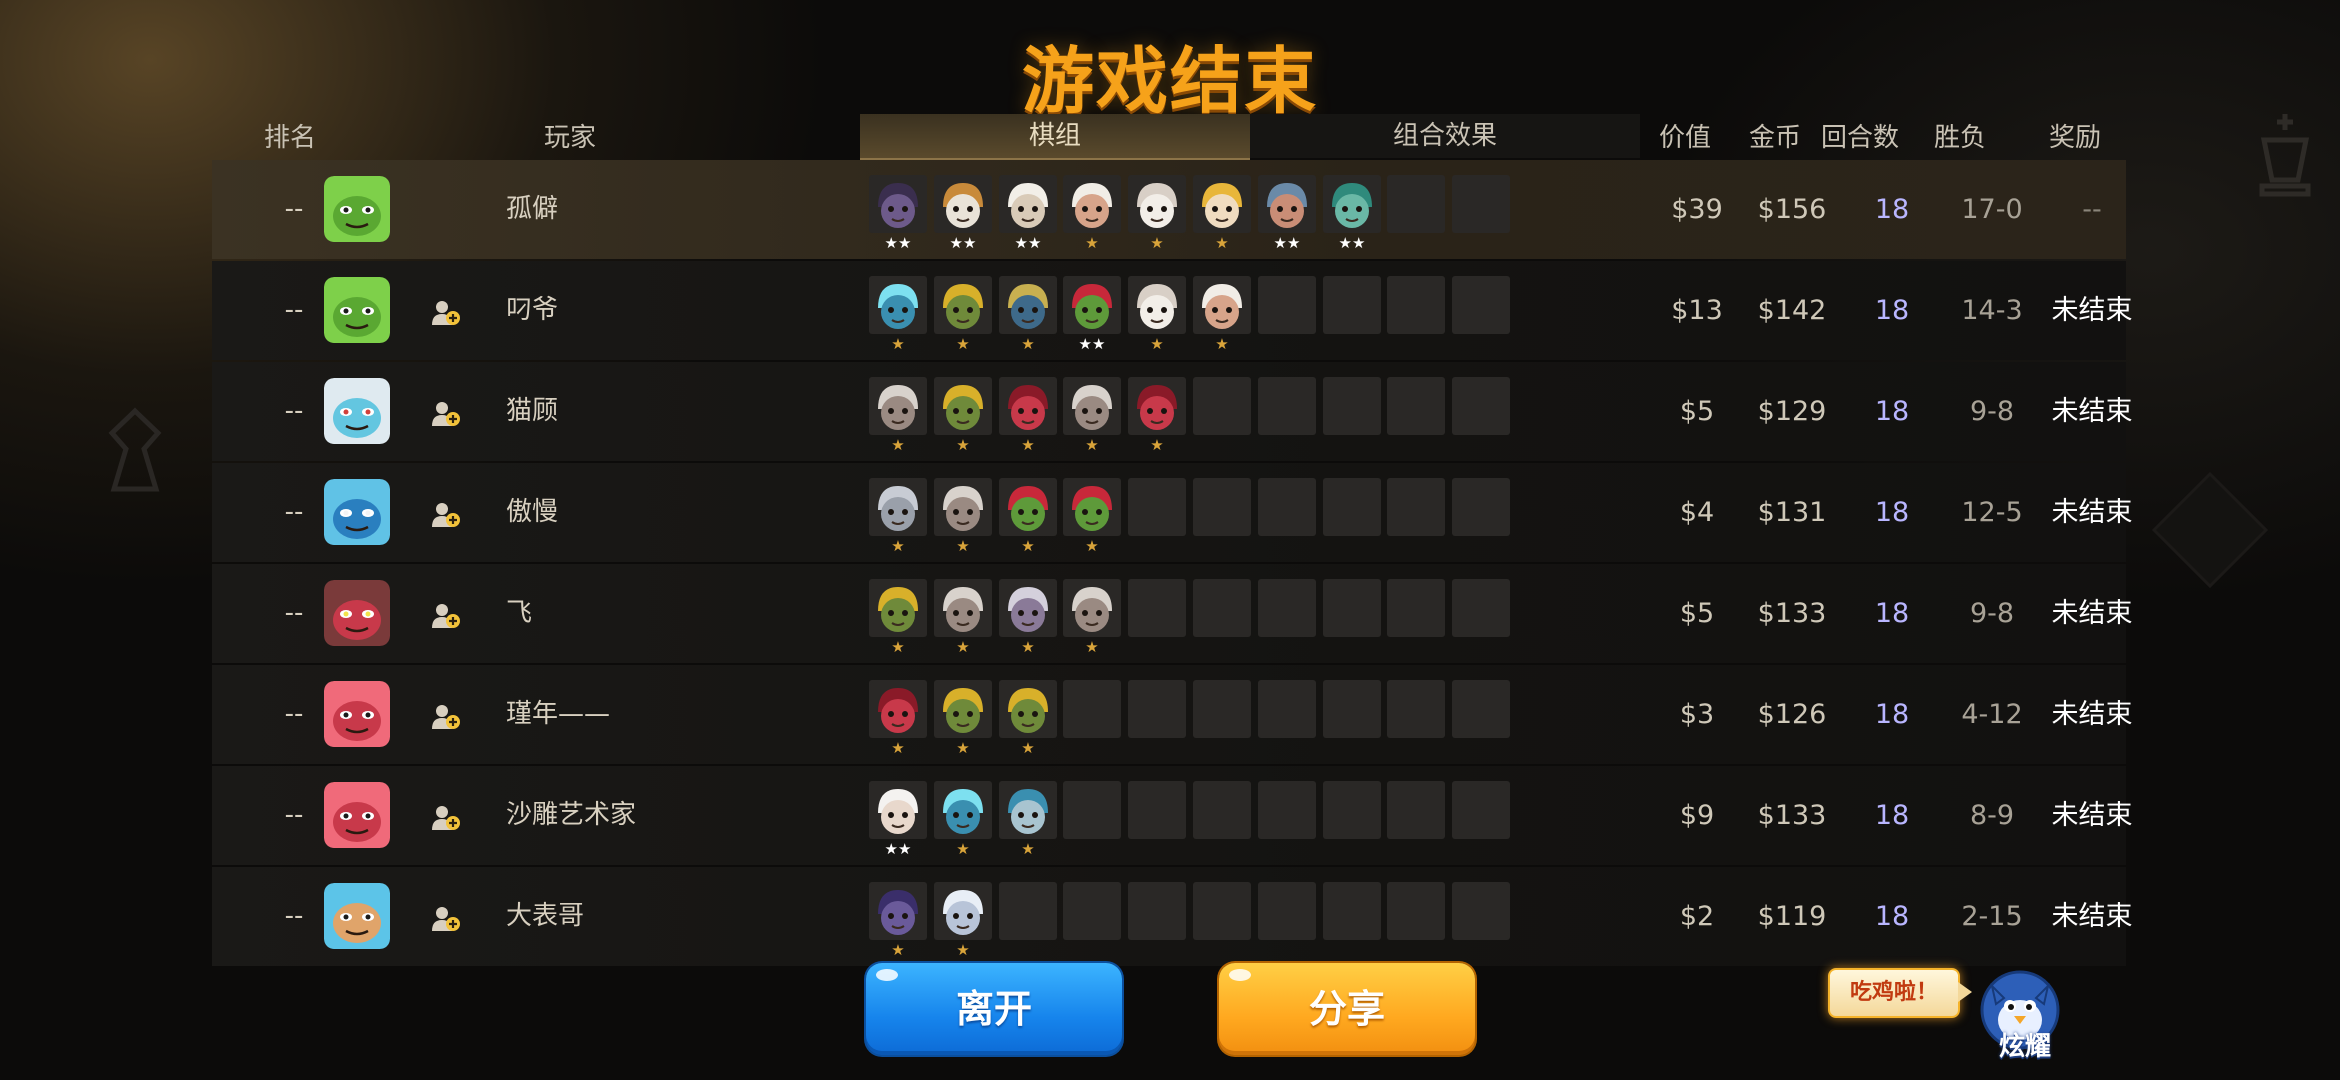  Describe the element at coordinates (1445, 136) in the screenshot. I see `tab-combo-effects: 组合效果` at that location.